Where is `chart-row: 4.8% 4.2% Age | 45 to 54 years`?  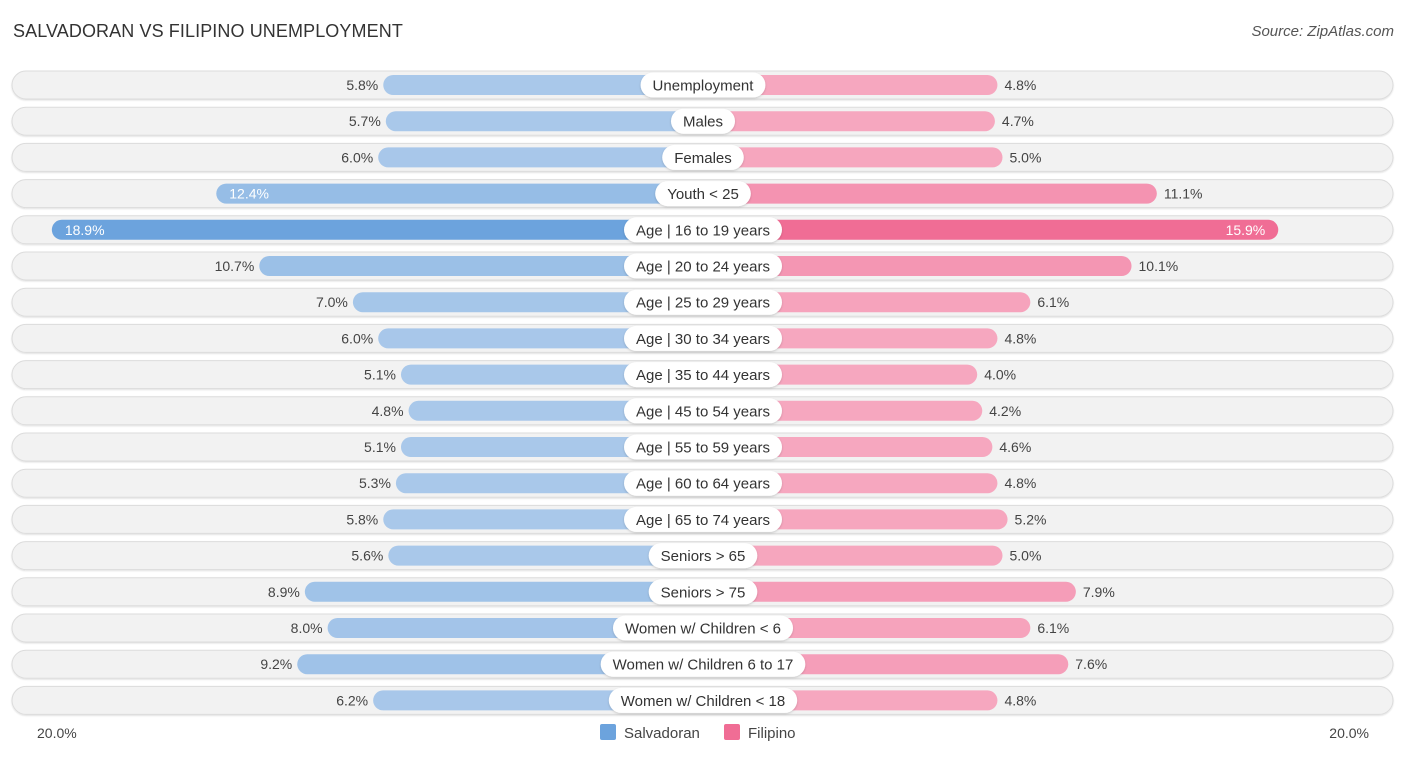 chart-row: 4.8% 4.2% Age | 45 to 54 years is located at coordinates (702, 411).